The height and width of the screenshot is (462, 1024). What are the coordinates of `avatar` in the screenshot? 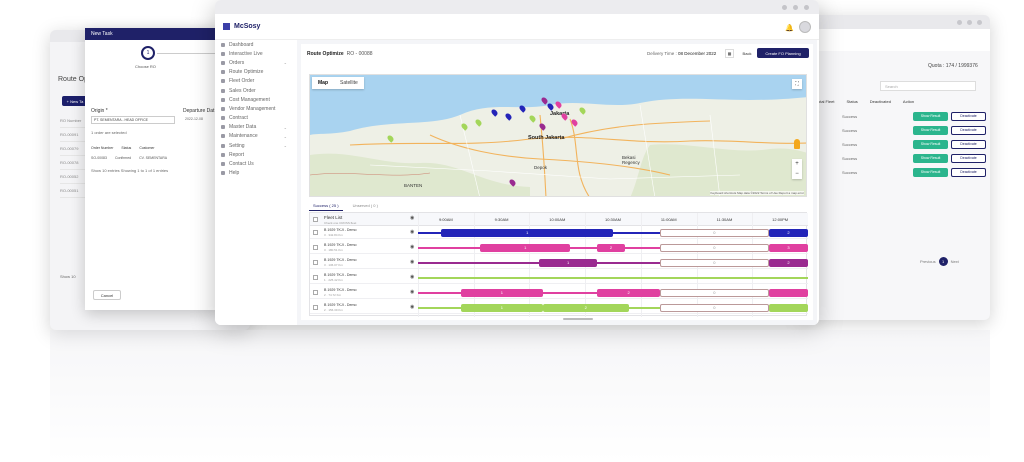 It's located at (805, 27).